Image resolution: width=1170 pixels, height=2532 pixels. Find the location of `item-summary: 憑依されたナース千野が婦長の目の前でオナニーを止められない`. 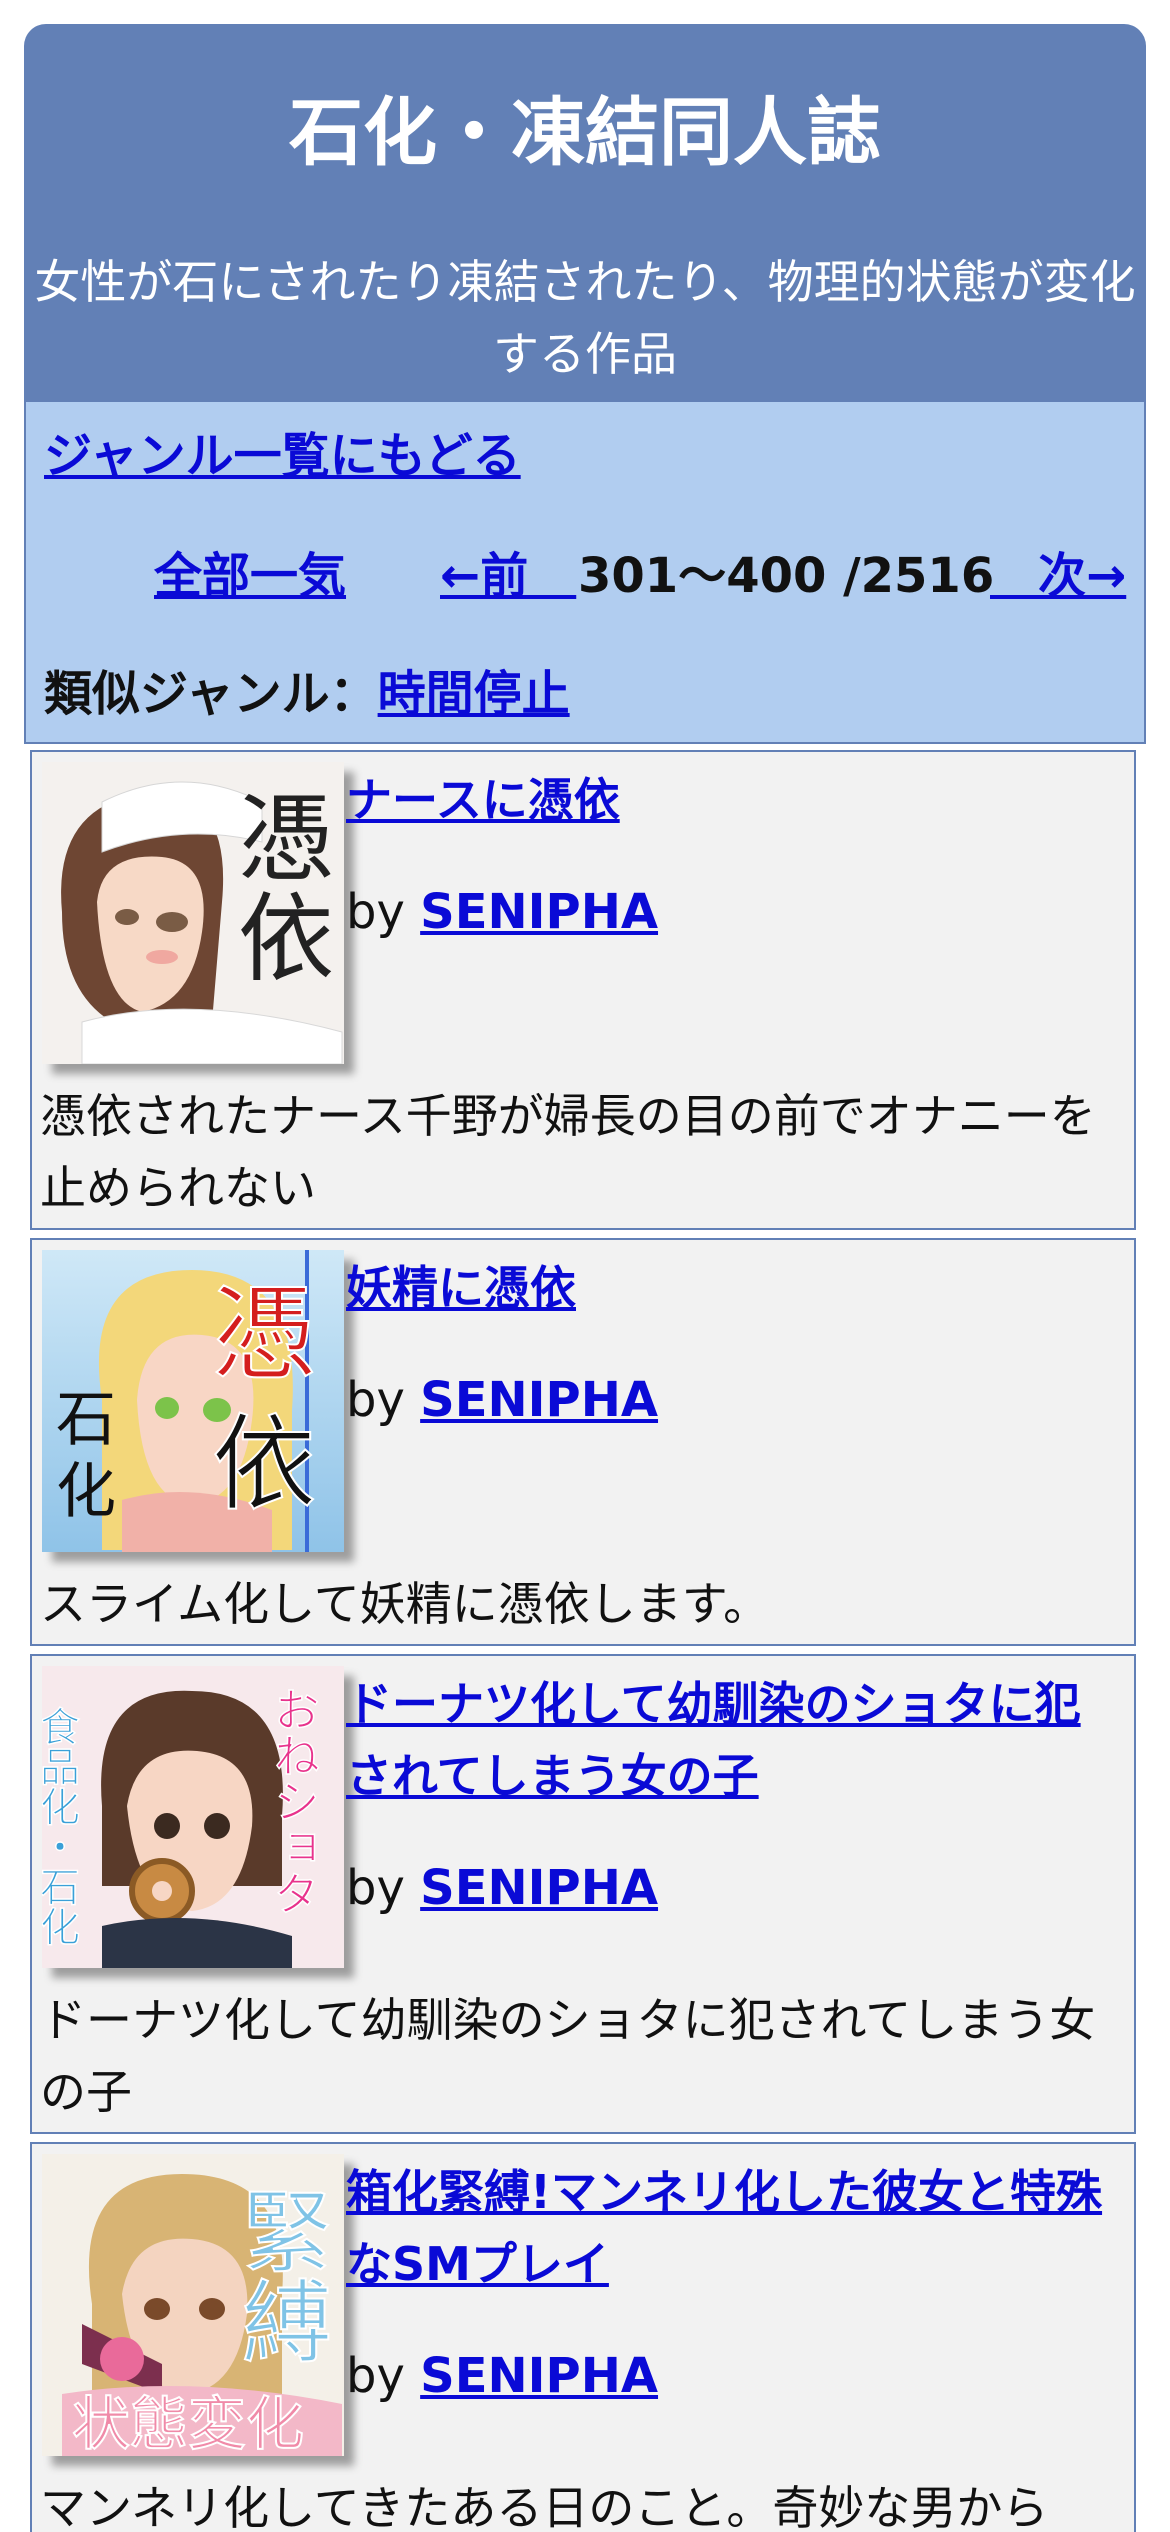

item-summary: 憑依されたナース千野が婦長の目の前でオナニーを止められない is located at coordinates (568, 1152).